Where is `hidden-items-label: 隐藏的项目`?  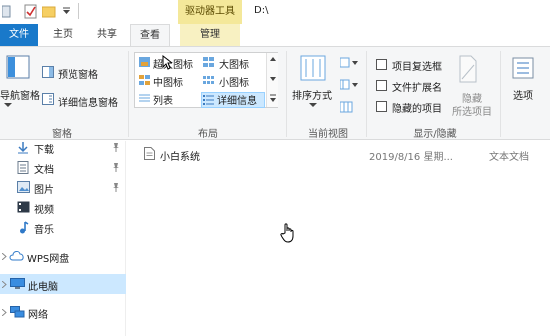
hidden-items-label: 隐藏的项目 is located at coordinates (417, 109).